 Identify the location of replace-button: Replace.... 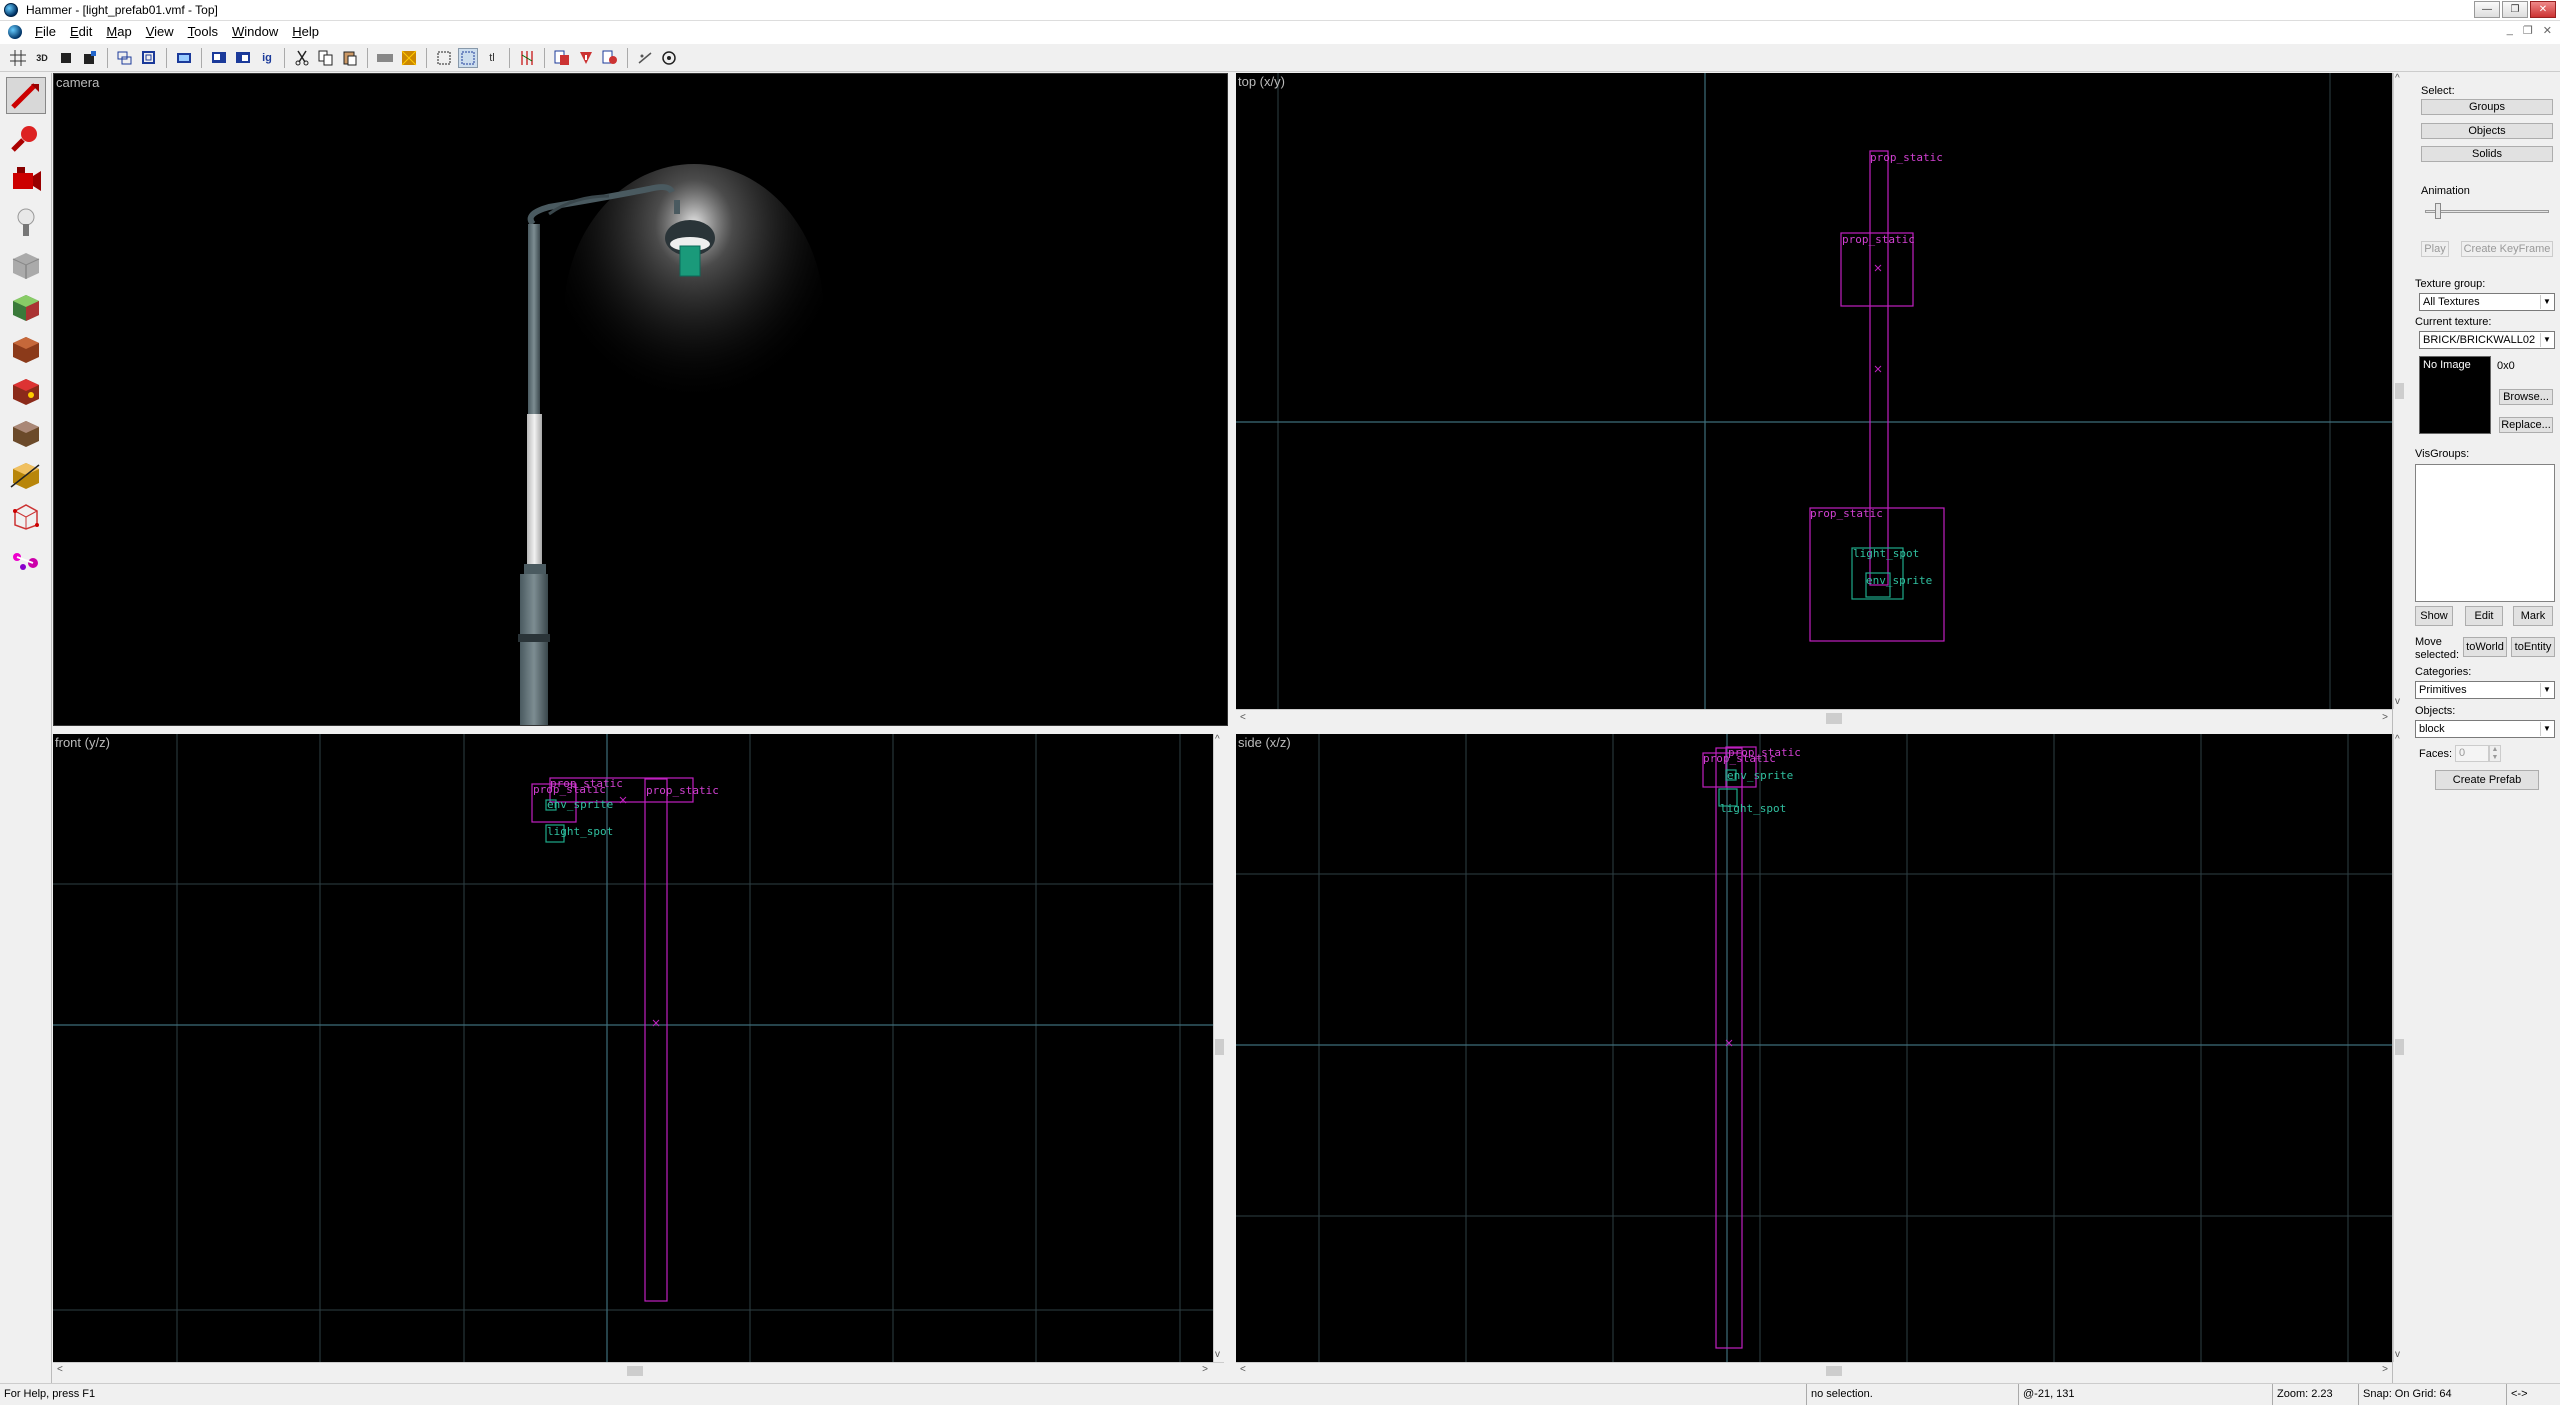
(2526, 425).